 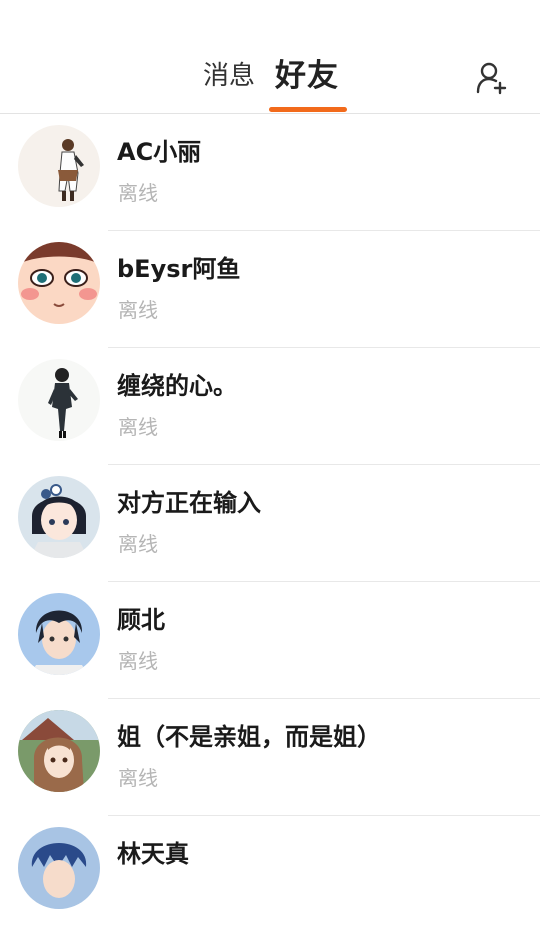 What do you see at coordinates (141, 620) in the screenshot?
I see `friend-name: 顾北` at bounding box center [141, 620].